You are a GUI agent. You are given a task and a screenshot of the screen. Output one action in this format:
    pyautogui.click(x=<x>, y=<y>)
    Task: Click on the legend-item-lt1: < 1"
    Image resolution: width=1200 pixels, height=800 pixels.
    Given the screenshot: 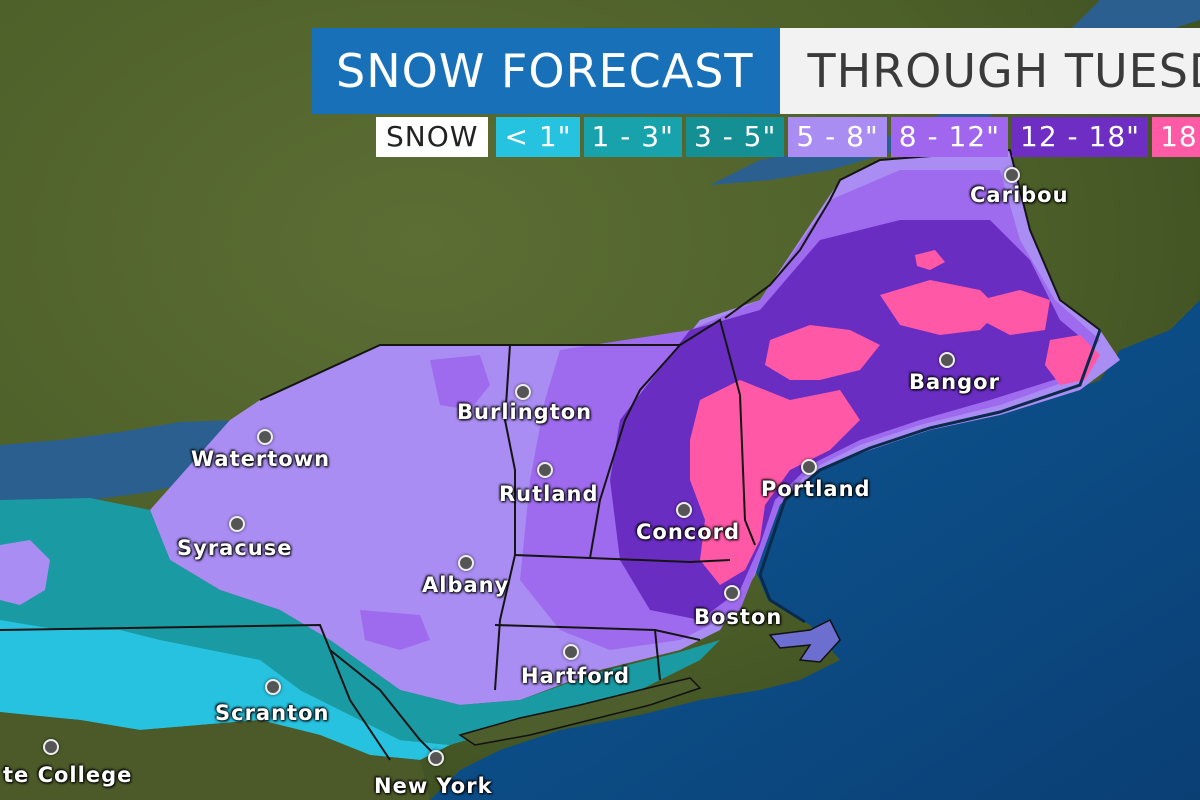 What is the action you would take?
    pyautogui.click(x=538, y=137)
    